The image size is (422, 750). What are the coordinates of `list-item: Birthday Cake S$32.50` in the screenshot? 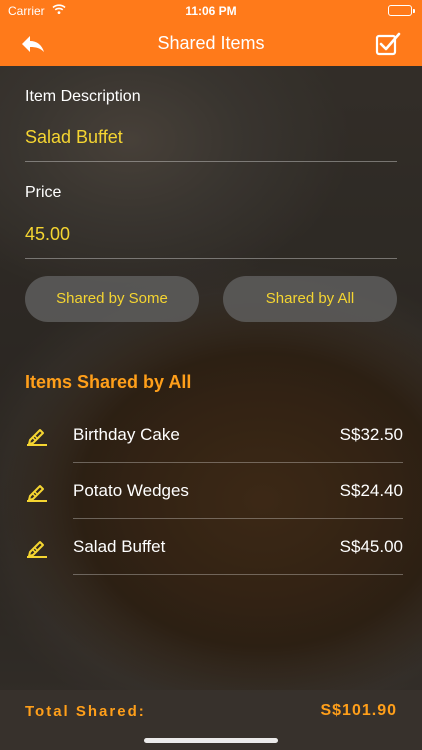 It's located at (214, 435).